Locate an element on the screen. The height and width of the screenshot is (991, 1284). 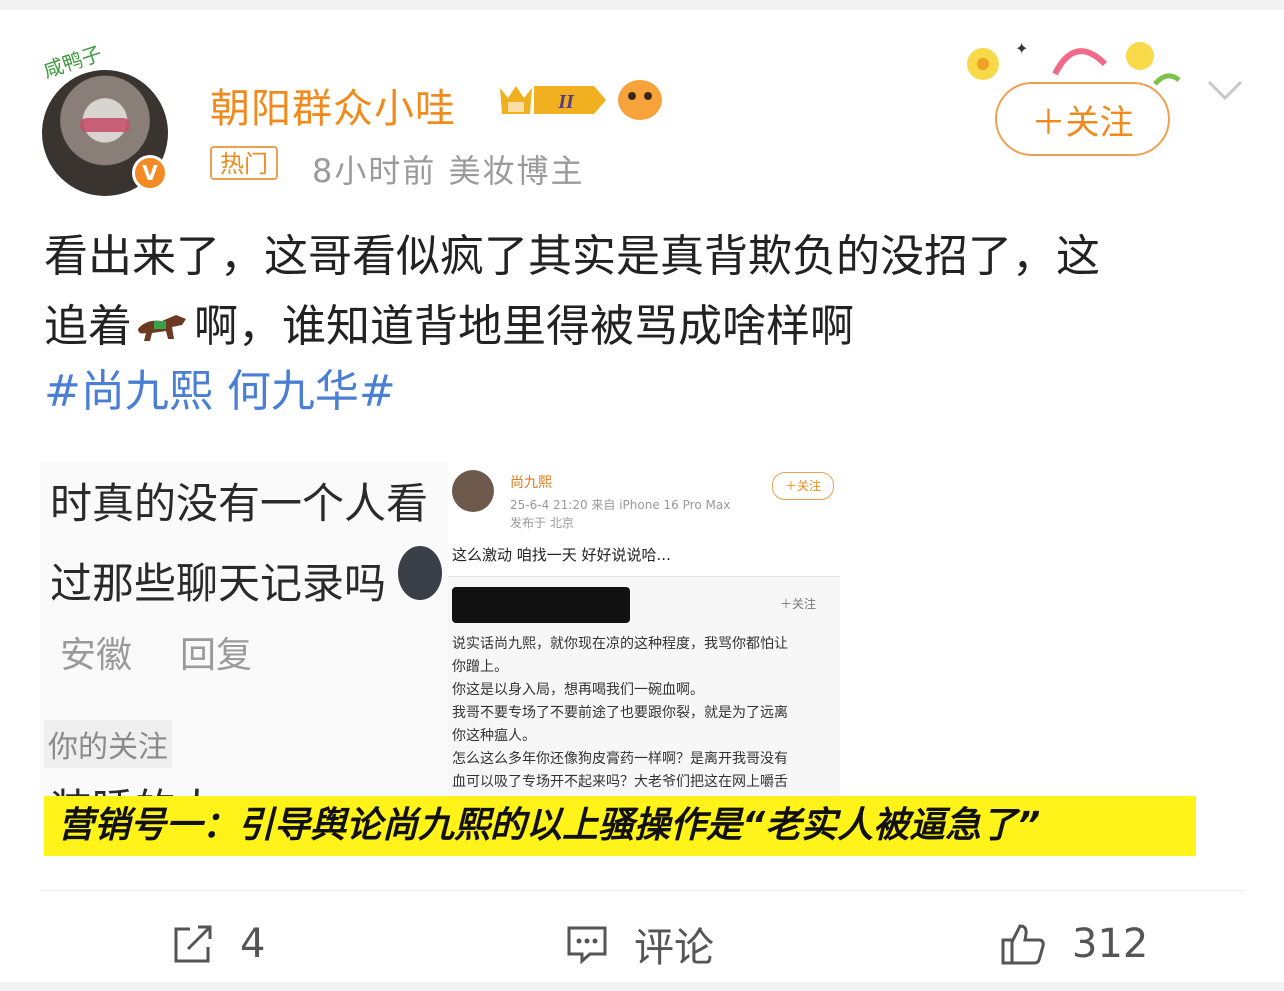
repost-button: 4 is located at coordinates (218, 944).